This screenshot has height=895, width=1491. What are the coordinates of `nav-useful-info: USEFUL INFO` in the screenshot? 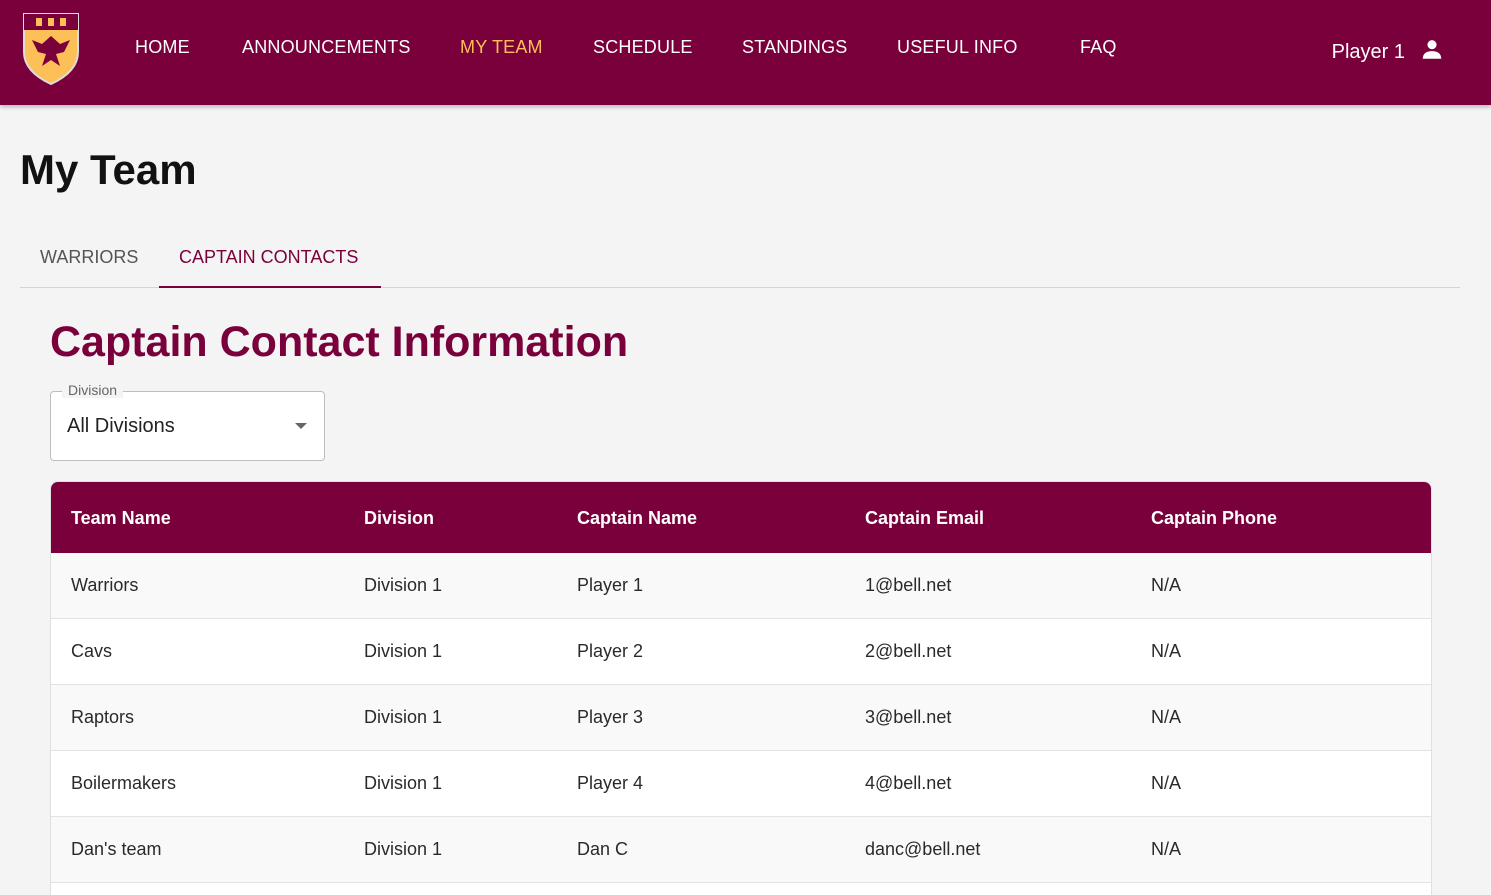 It's located at (957, 47).